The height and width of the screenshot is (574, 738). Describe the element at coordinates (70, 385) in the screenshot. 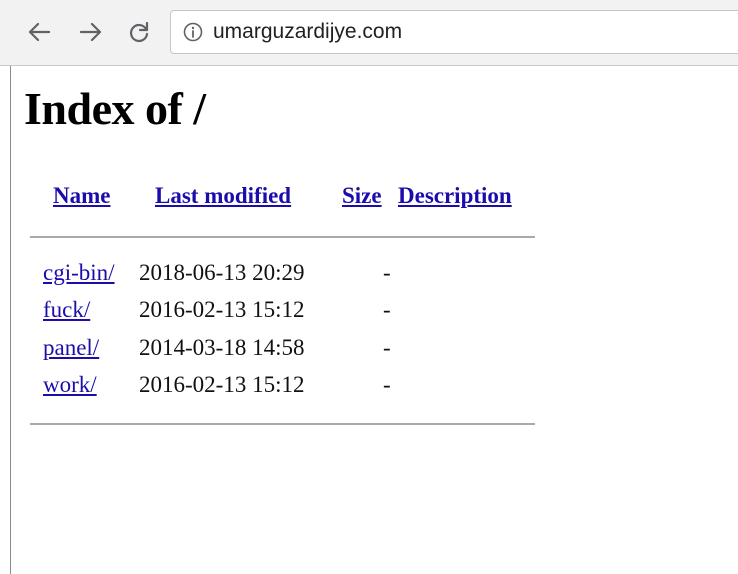

I see `directory-link-work: work/` at that location.